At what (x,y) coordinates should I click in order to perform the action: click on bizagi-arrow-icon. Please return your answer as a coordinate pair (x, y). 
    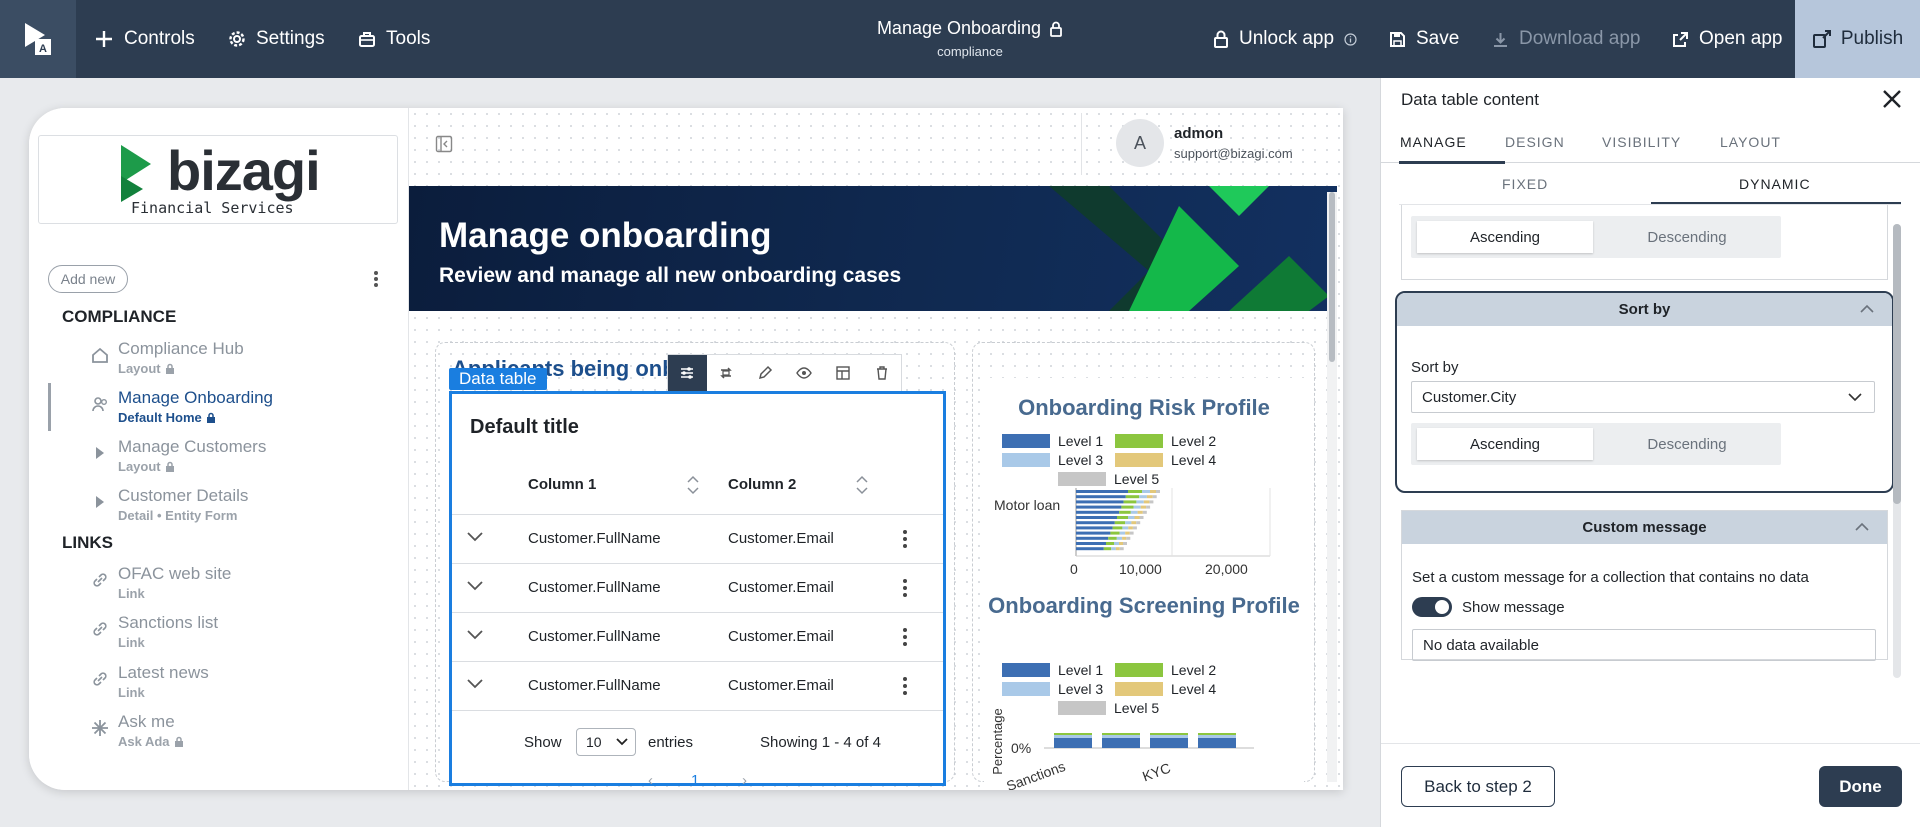
    Looking at the image, I should click on (100, 453).